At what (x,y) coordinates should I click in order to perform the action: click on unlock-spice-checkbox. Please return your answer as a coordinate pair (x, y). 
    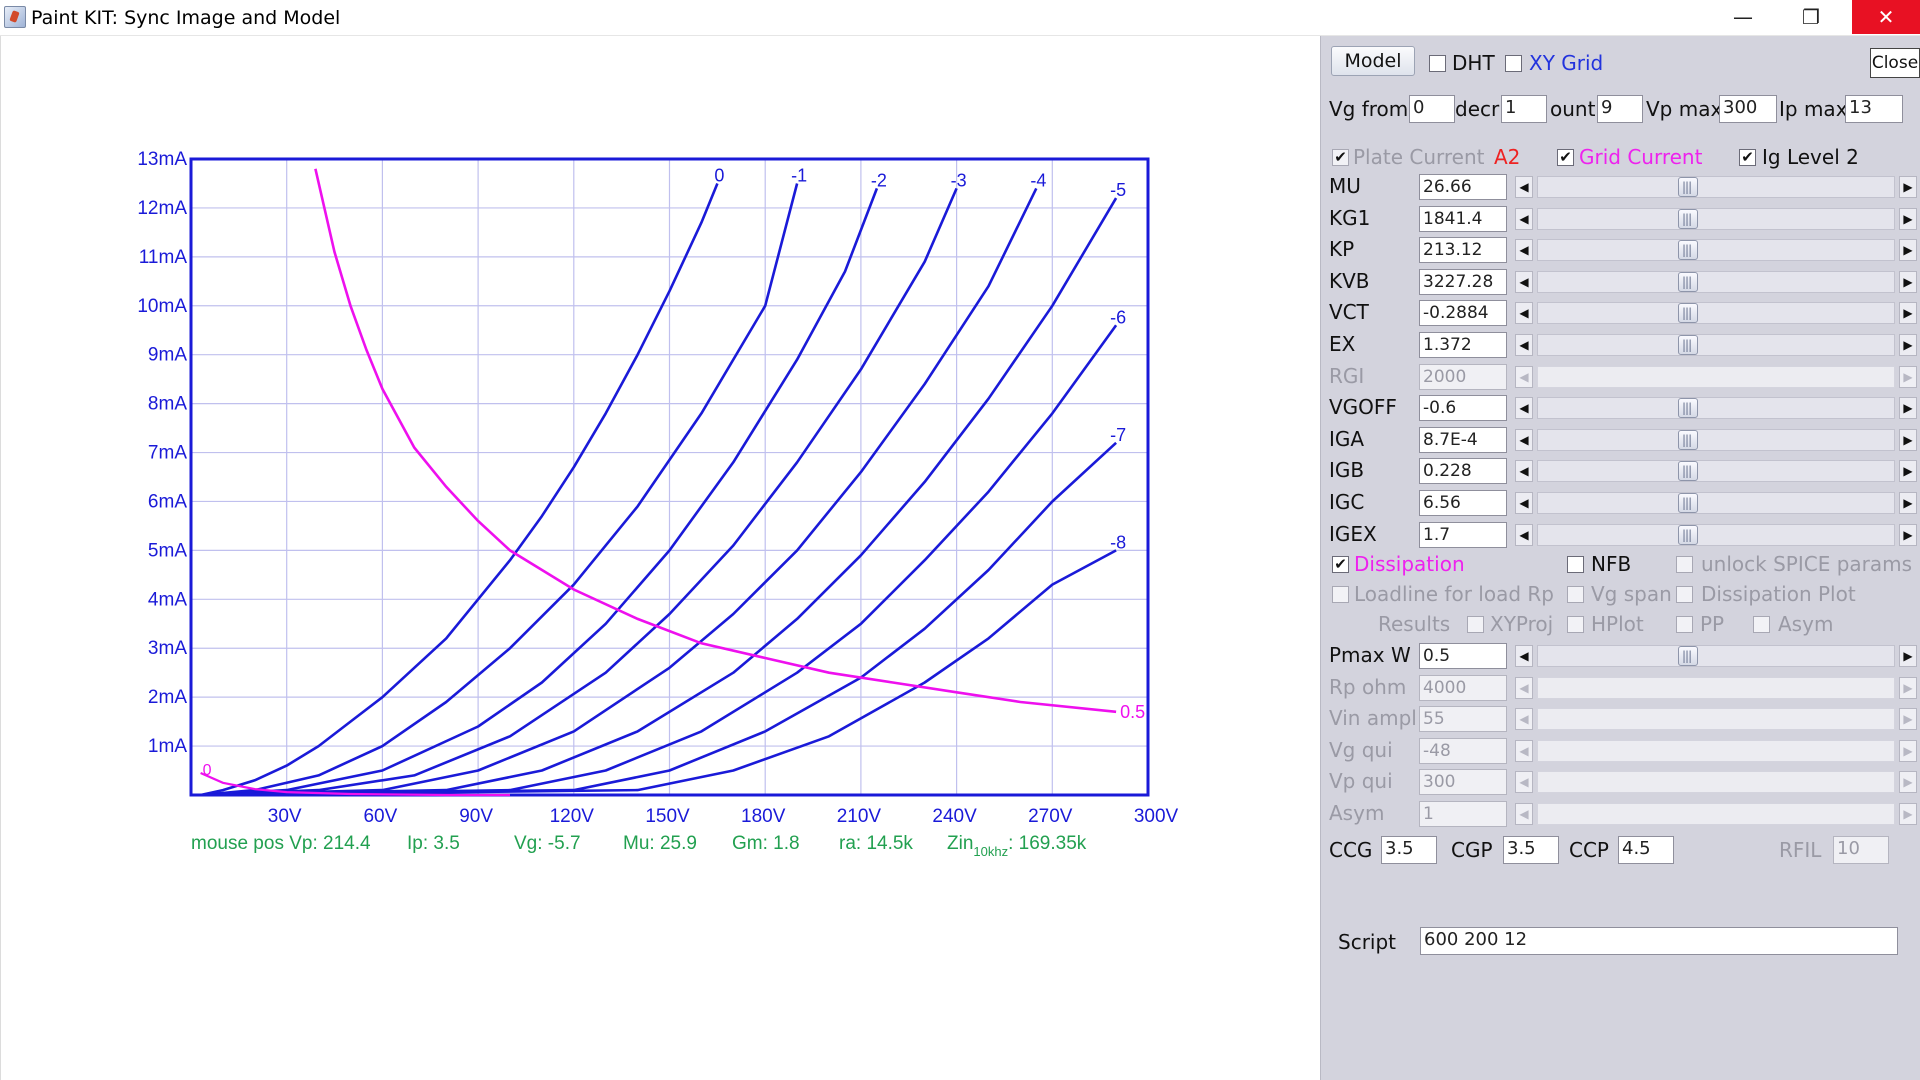
    Looking at the image, I should click on (1684, 564).